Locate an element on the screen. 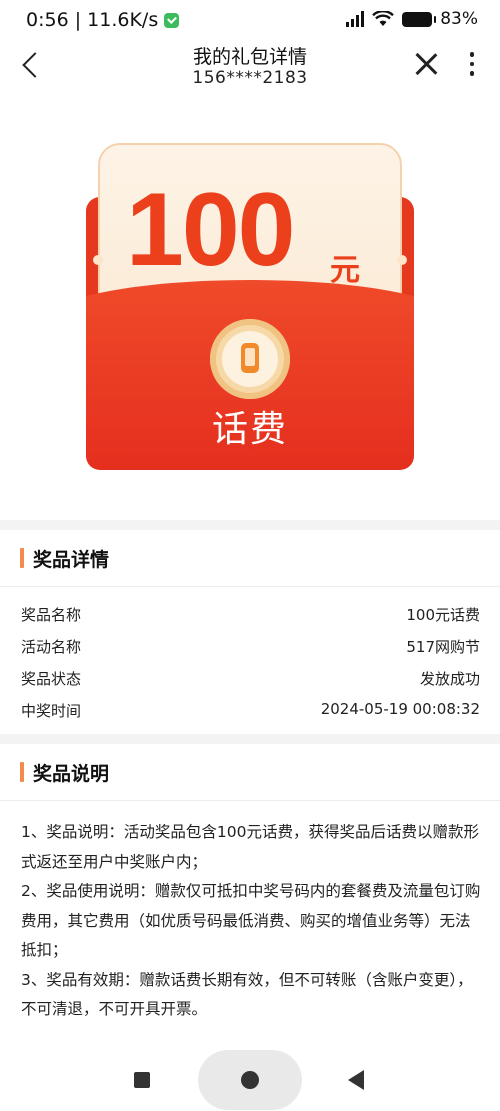 The height and width of the screenshot is (1111, 500). detail-value: 100元话费 is located at coordinates (443, 615).